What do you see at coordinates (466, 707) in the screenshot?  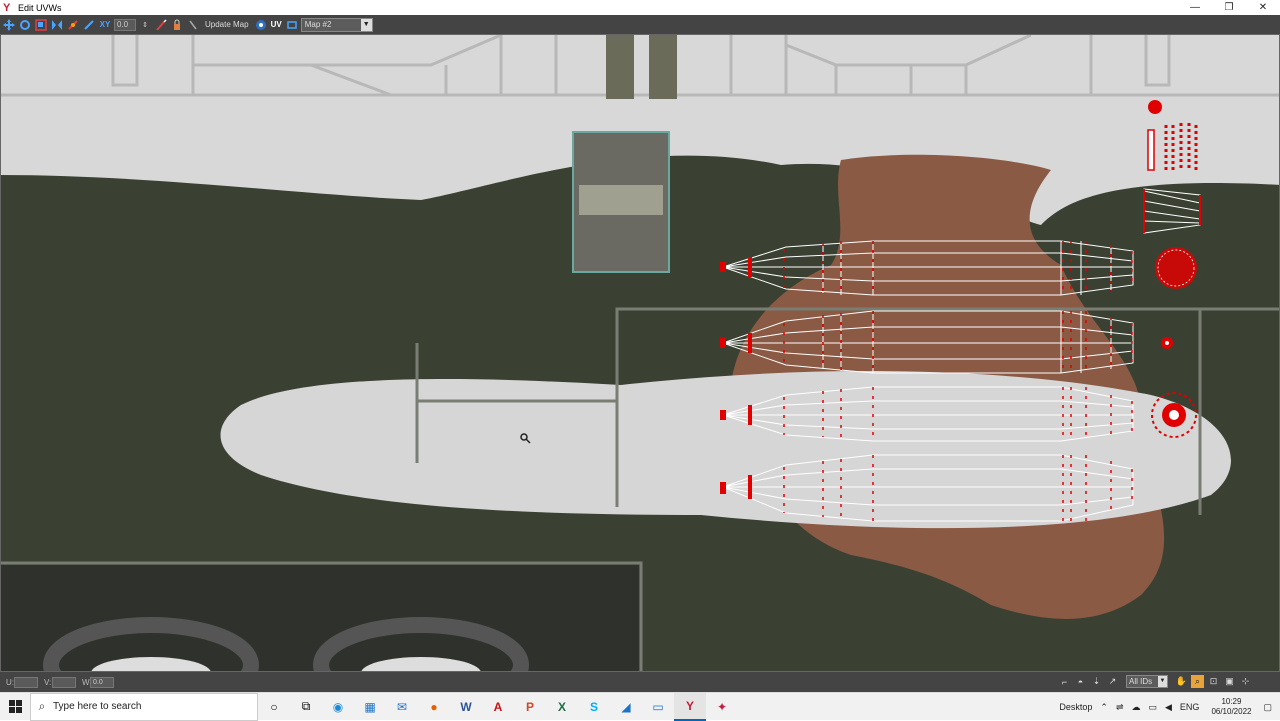 I see `word-icon: W` at bounding box center [466, 707].